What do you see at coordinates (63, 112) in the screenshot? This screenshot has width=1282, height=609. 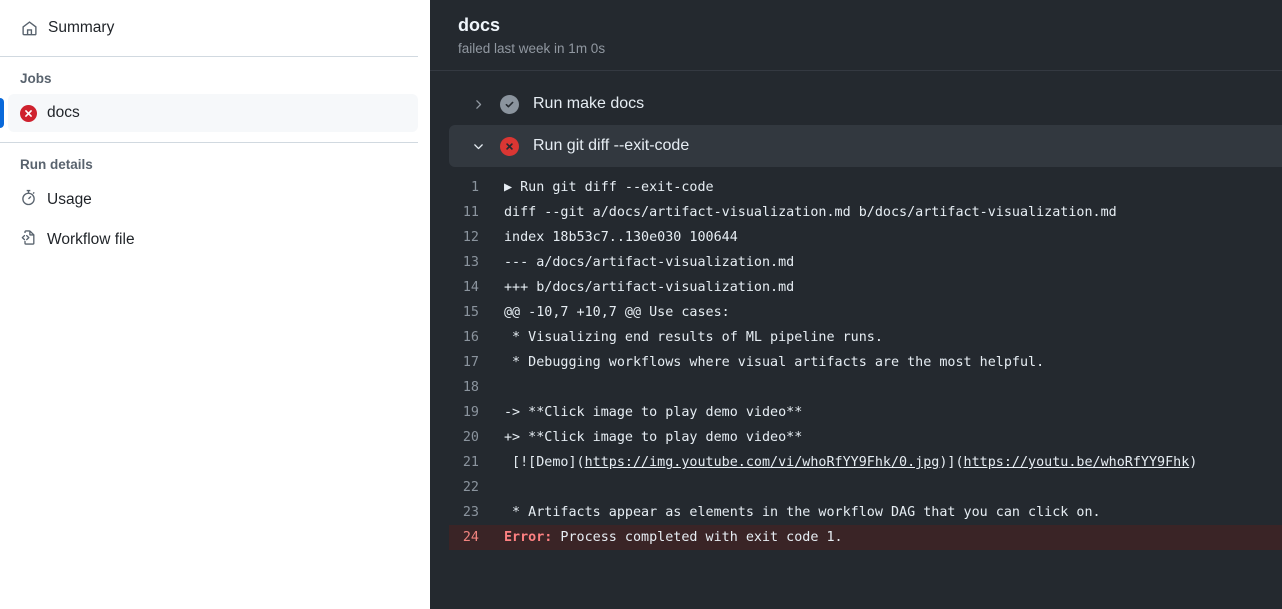 I see `sidebar-item-label-docs: docs` at bounding box center [63, 112].